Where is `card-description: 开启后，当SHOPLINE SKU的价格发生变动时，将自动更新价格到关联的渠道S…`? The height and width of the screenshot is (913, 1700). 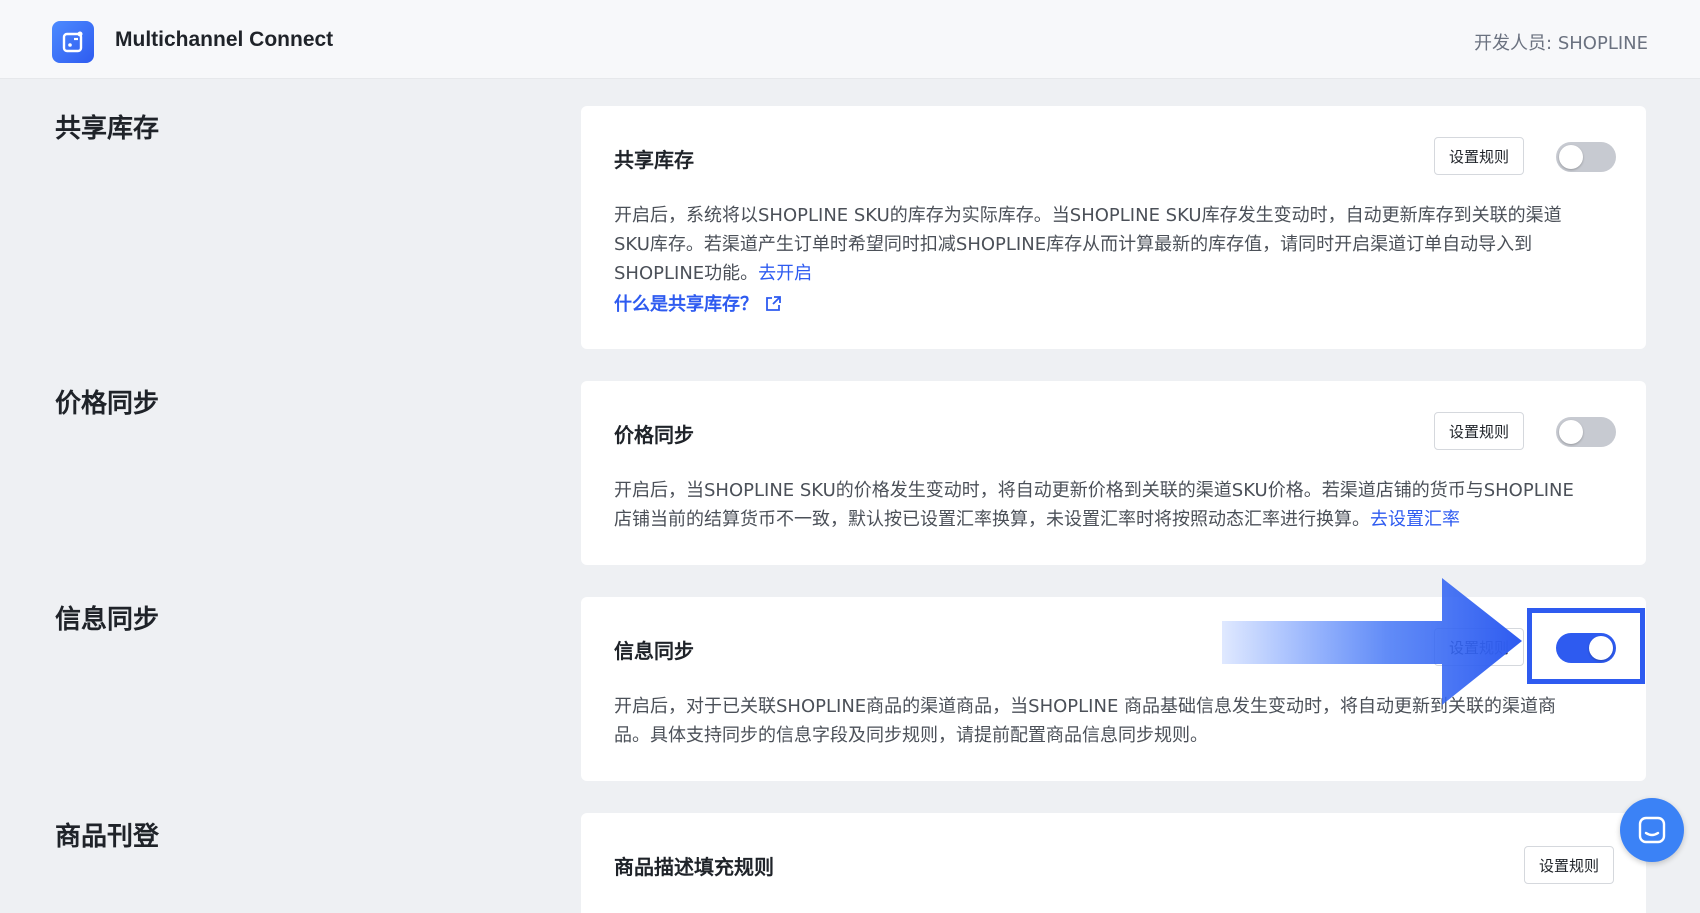
card-description: 开启后，当SHOPLINE SKU的价格发生变动时，将自动更新价格到关联的渠道S… is located at coordinates (1114, 505).